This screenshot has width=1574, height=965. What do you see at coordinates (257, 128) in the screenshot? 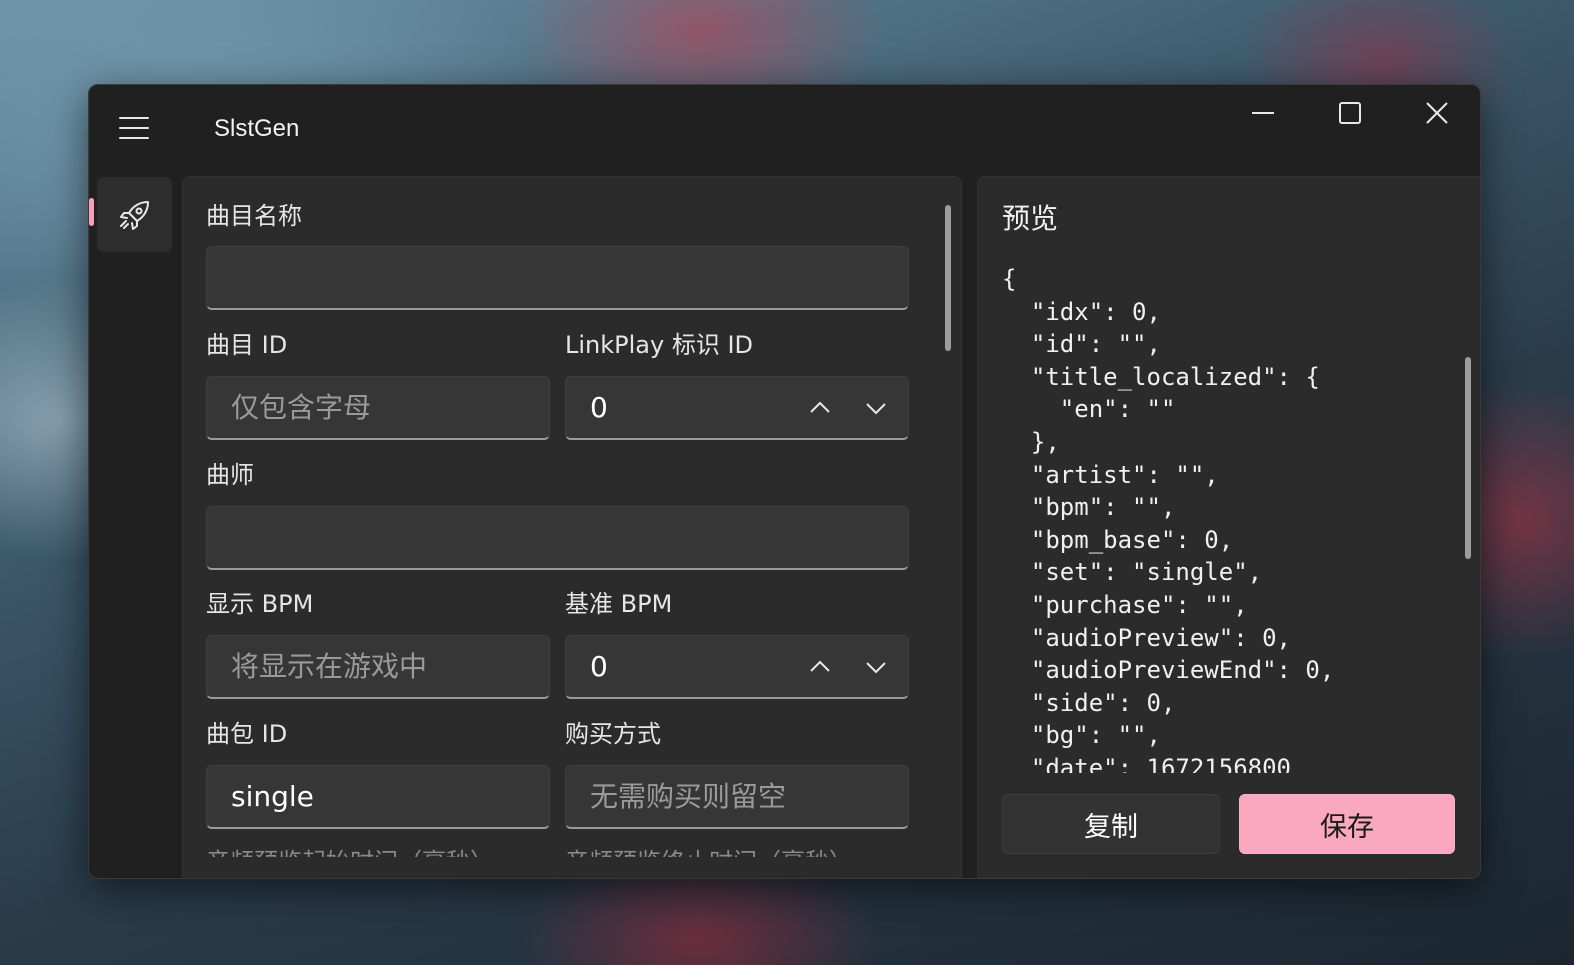
I see `app-title: SlstGen` at bounding box center [257, 128].